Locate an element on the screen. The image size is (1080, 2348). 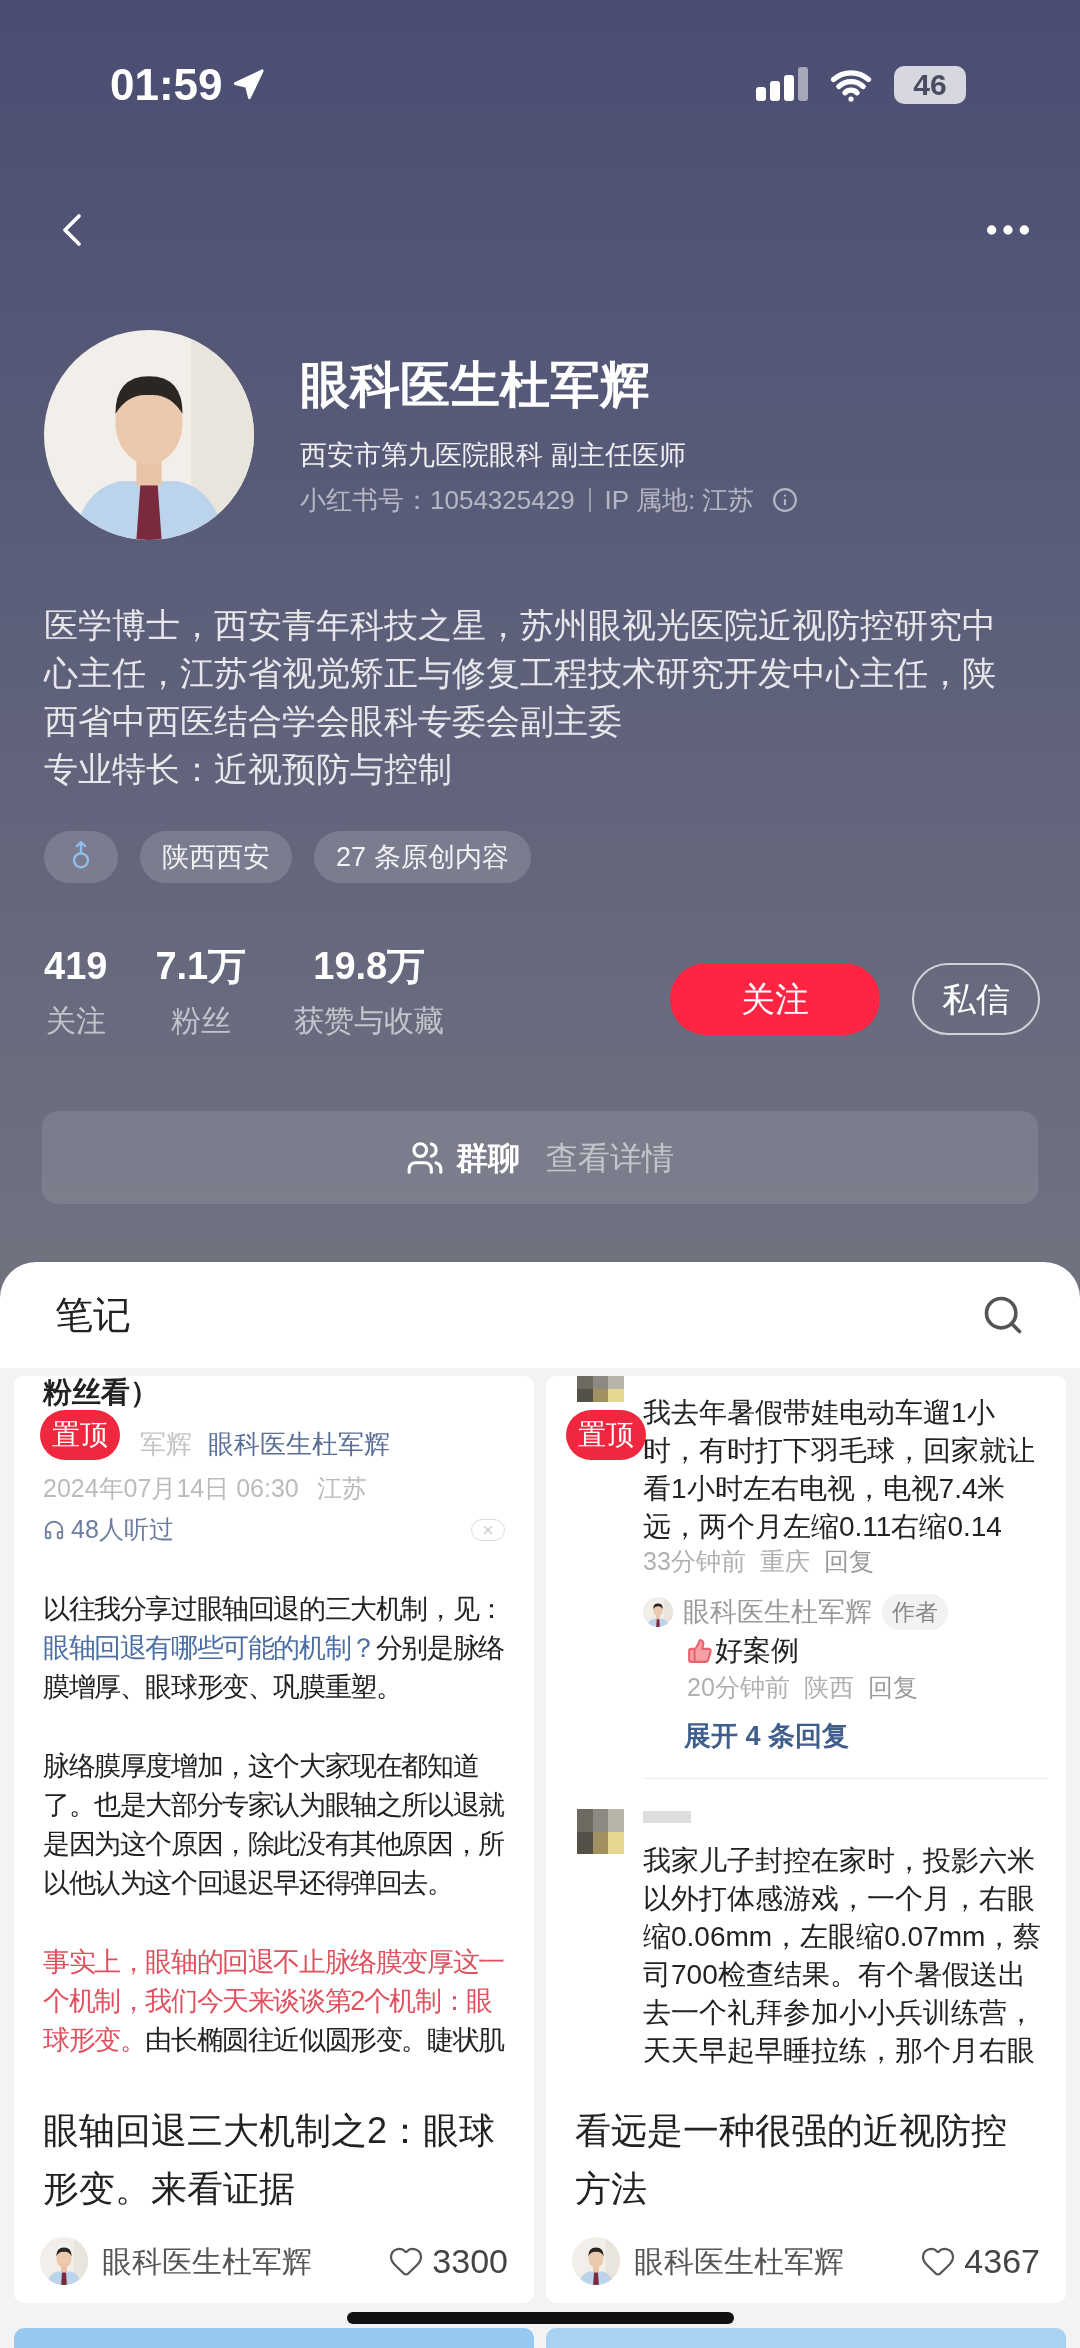
account-id: 小红书号：1054325429 is located at coordinates (437, 500).